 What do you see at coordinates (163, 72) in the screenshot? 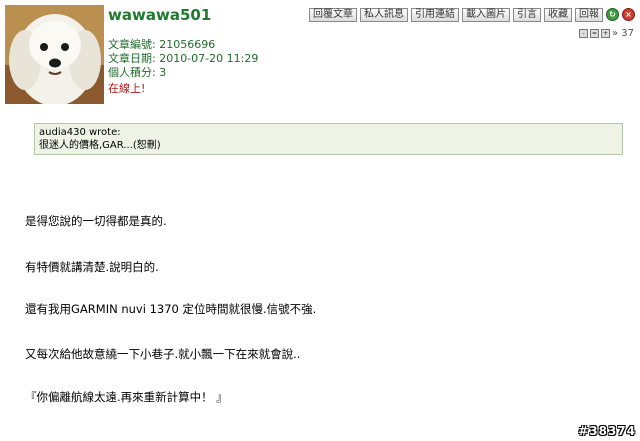
I see `user-points-value: 3` at bounding box center [163, 72].